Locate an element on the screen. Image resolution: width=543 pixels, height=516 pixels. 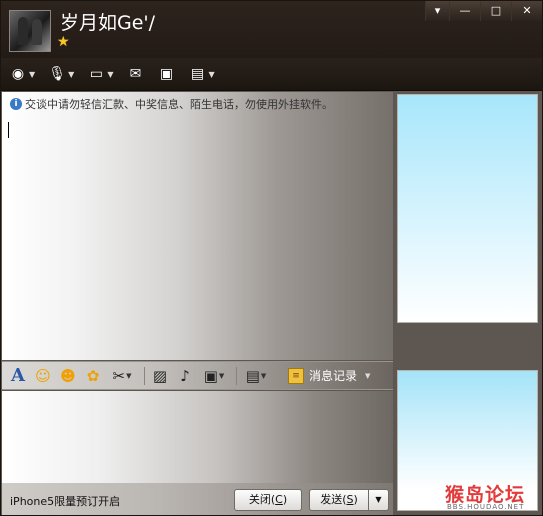
toolbox-icon: ▤ is located at coordinates (252, 375).